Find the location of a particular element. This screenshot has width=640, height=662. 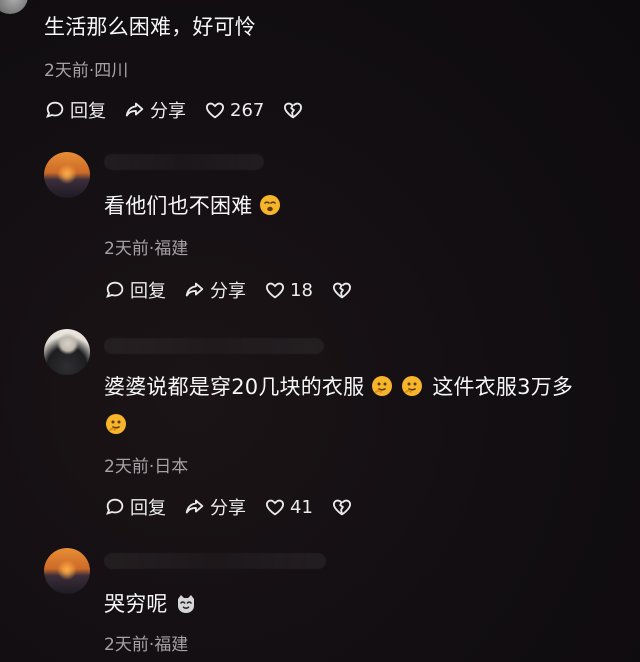

comment-actions: 回复 分享 18 is located at coordinates (228, 290).